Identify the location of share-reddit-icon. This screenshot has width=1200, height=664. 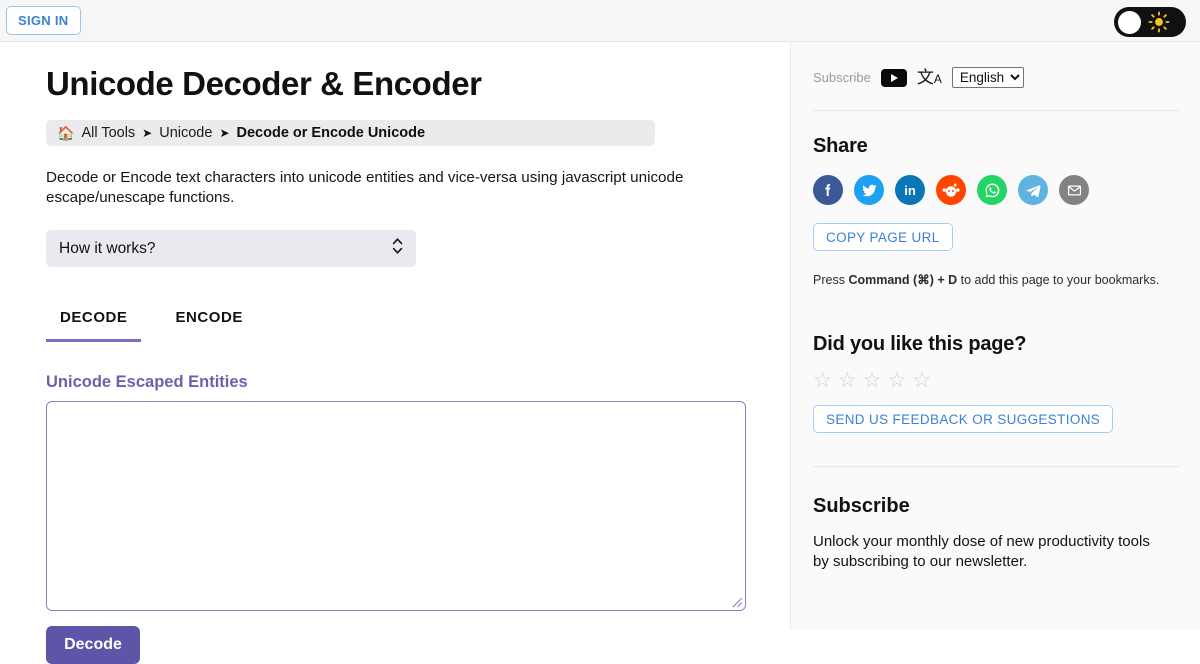
(951, 190).